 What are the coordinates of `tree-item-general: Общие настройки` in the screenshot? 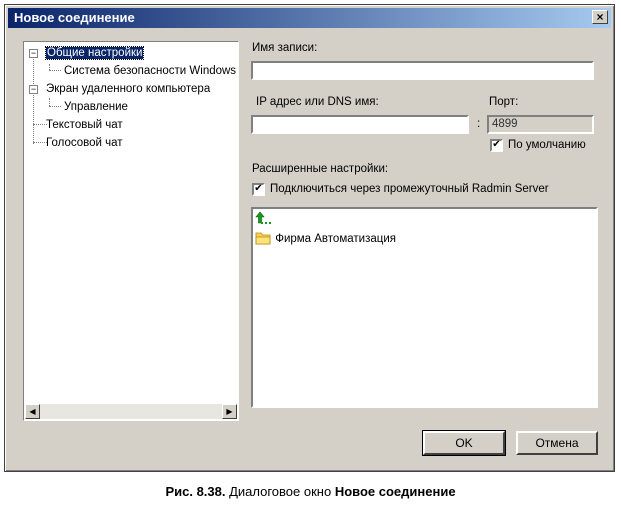 It's located at (94, 53).